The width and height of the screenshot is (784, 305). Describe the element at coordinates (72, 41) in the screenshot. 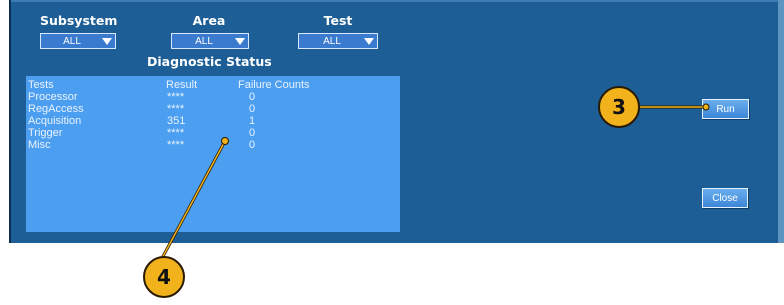

I see `subsystem-dropdown-value: ALL` at that location.